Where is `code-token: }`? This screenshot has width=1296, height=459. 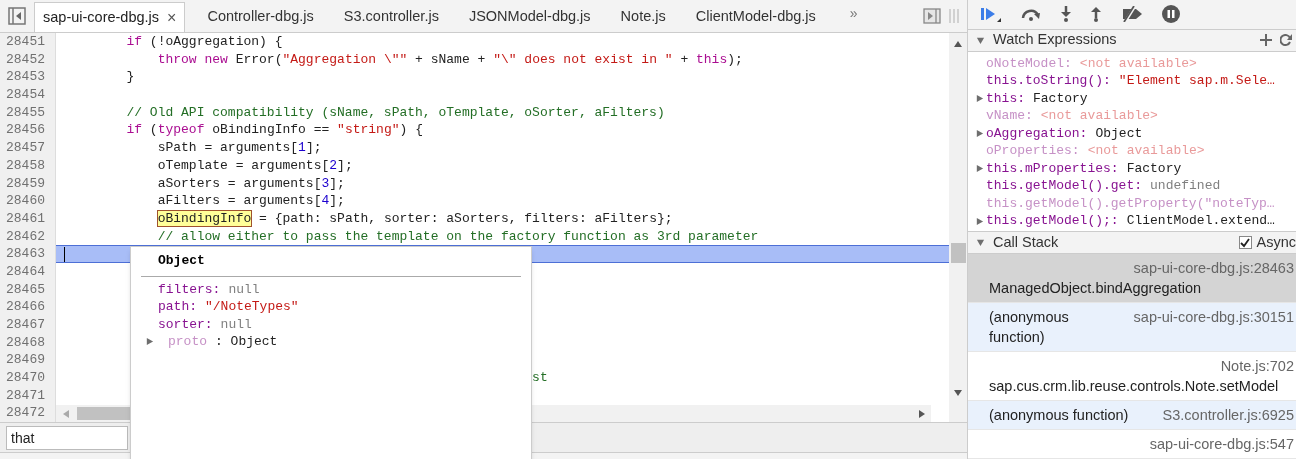
code-token: } is located at coordinates (130, 77).